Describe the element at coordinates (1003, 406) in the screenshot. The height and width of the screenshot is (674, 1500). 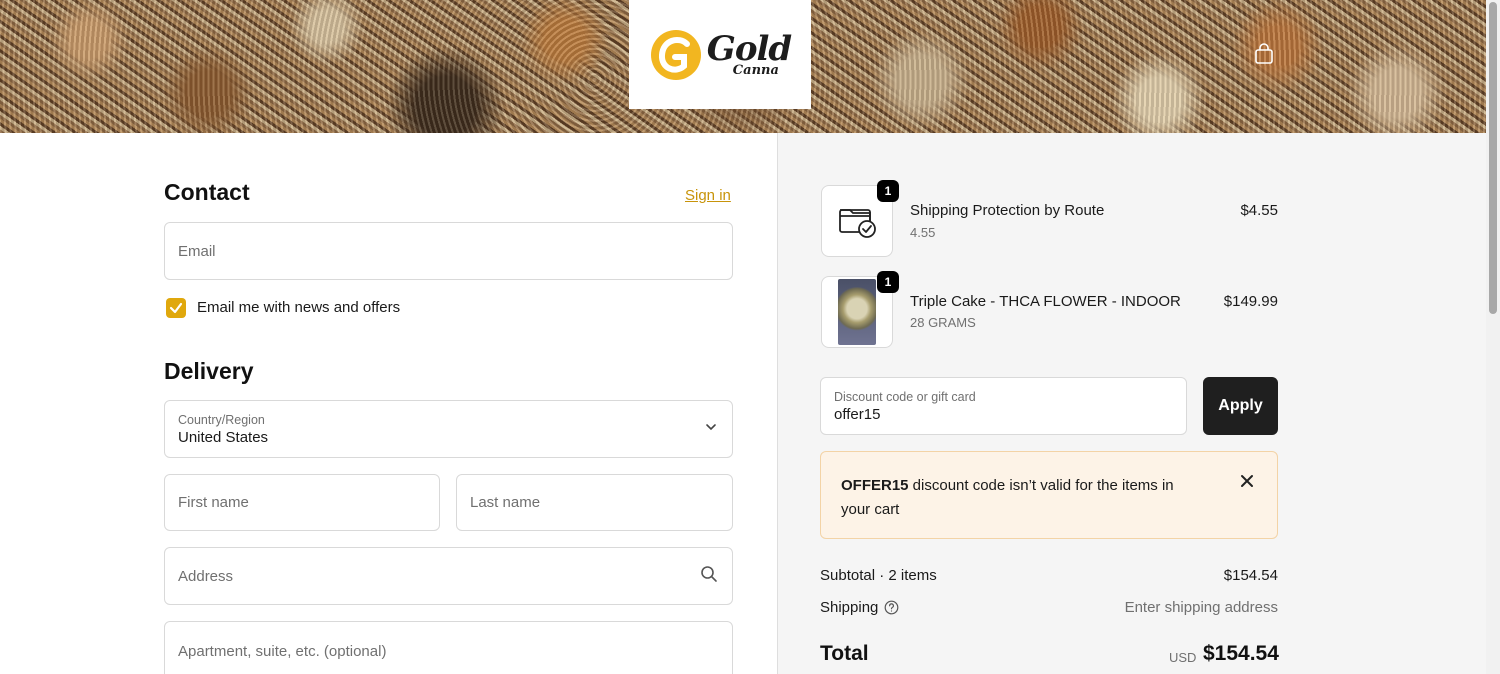
I see `discount-code-input: Discount code or gift card offer15` at that location.